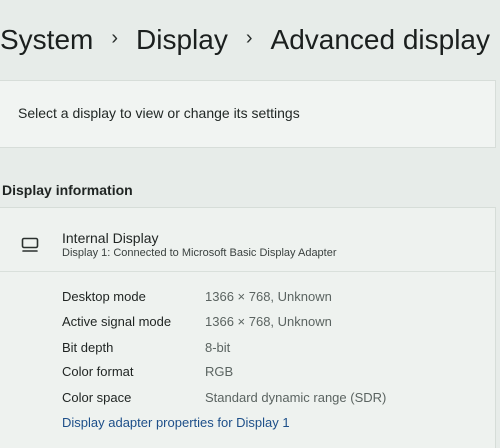 This screenshot has width=500, height=448. What do you see at coordinates (67, 190) in the screenshot?
I see `display-information-heading: Display information` at bounding box center [67, 190].